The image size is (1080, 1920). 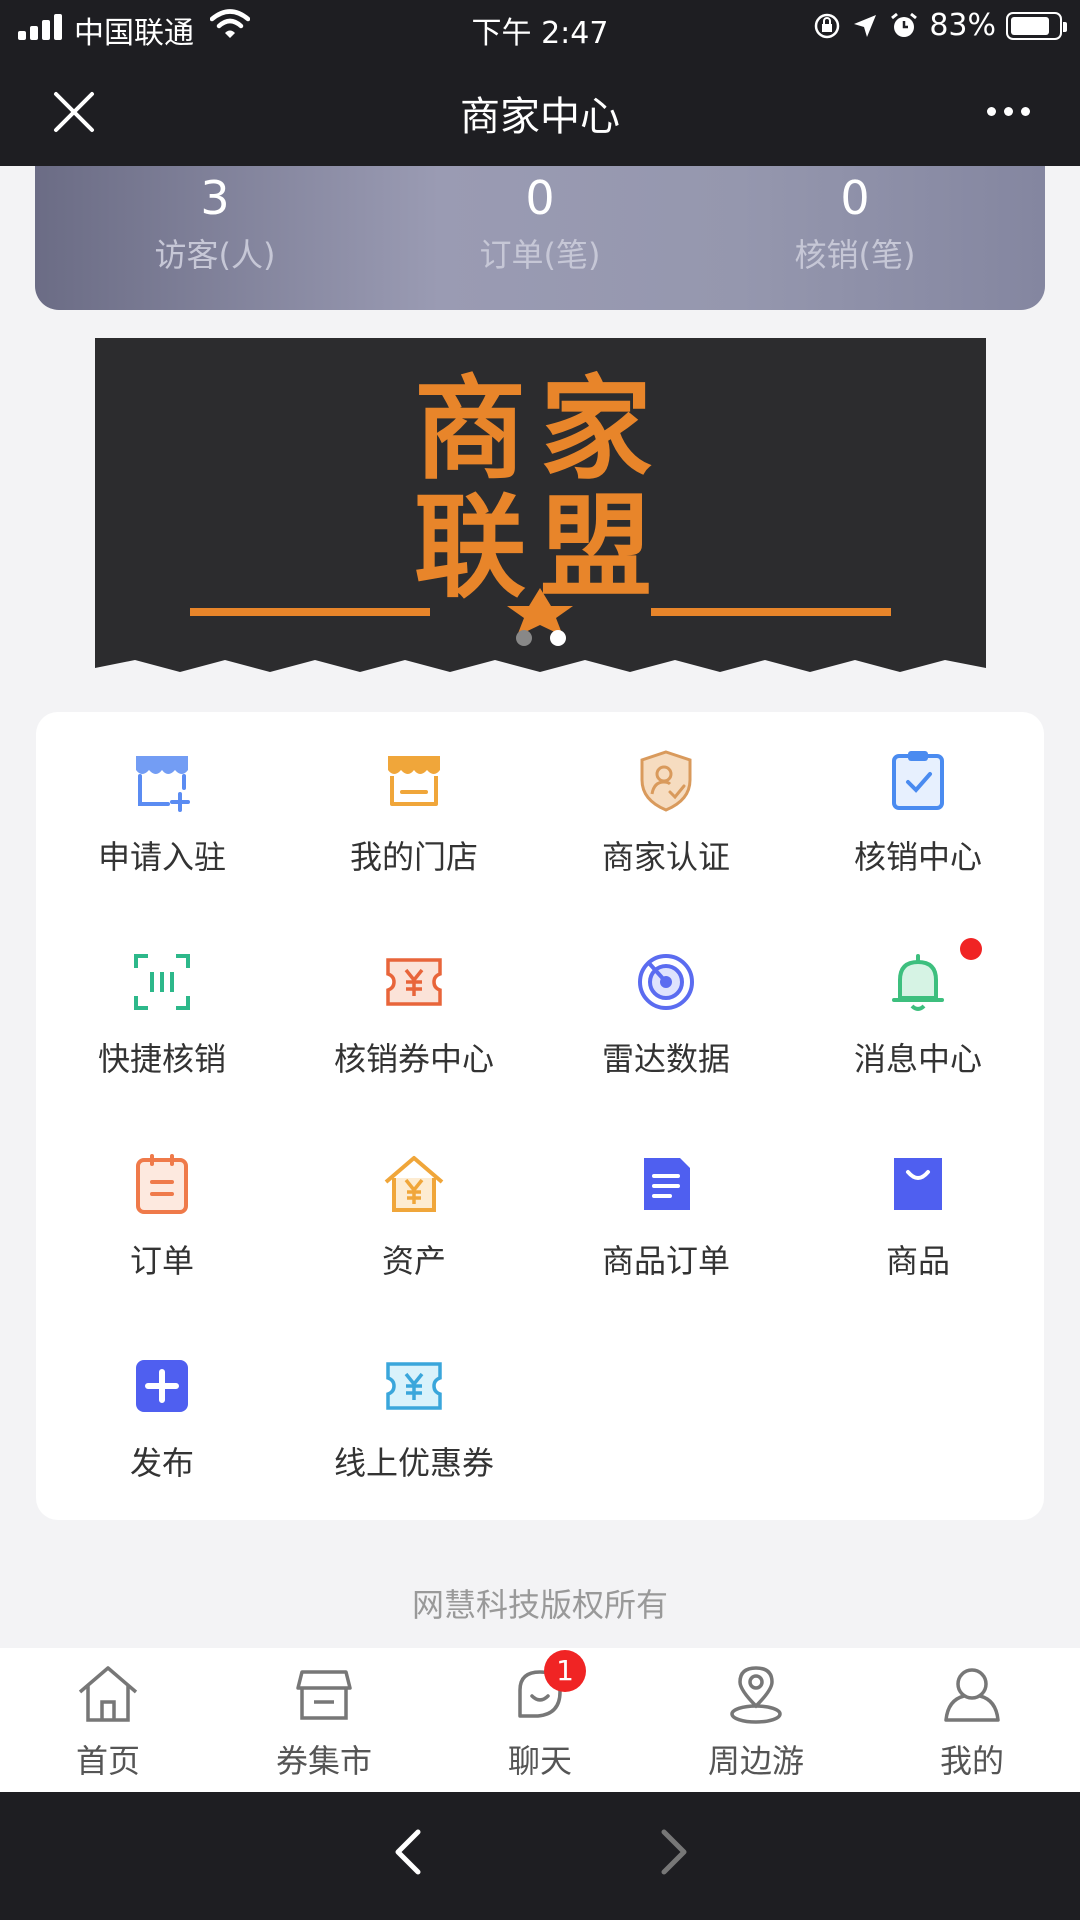 I want to click on grid-item-apply: 申请入驻, so click(x=162, y=813).